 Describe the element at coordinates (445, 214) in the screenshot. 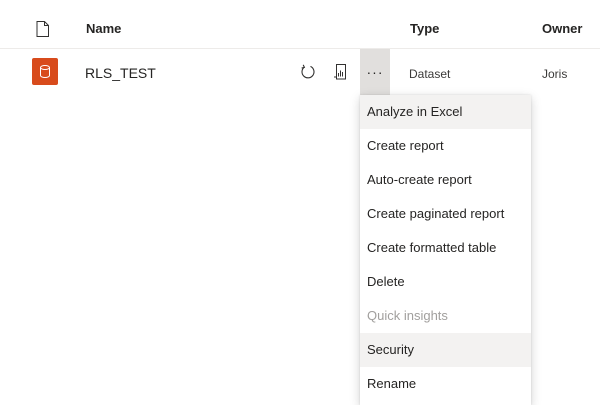

I see `menu-item-create-paginated-report: Create paginated report` at that location.